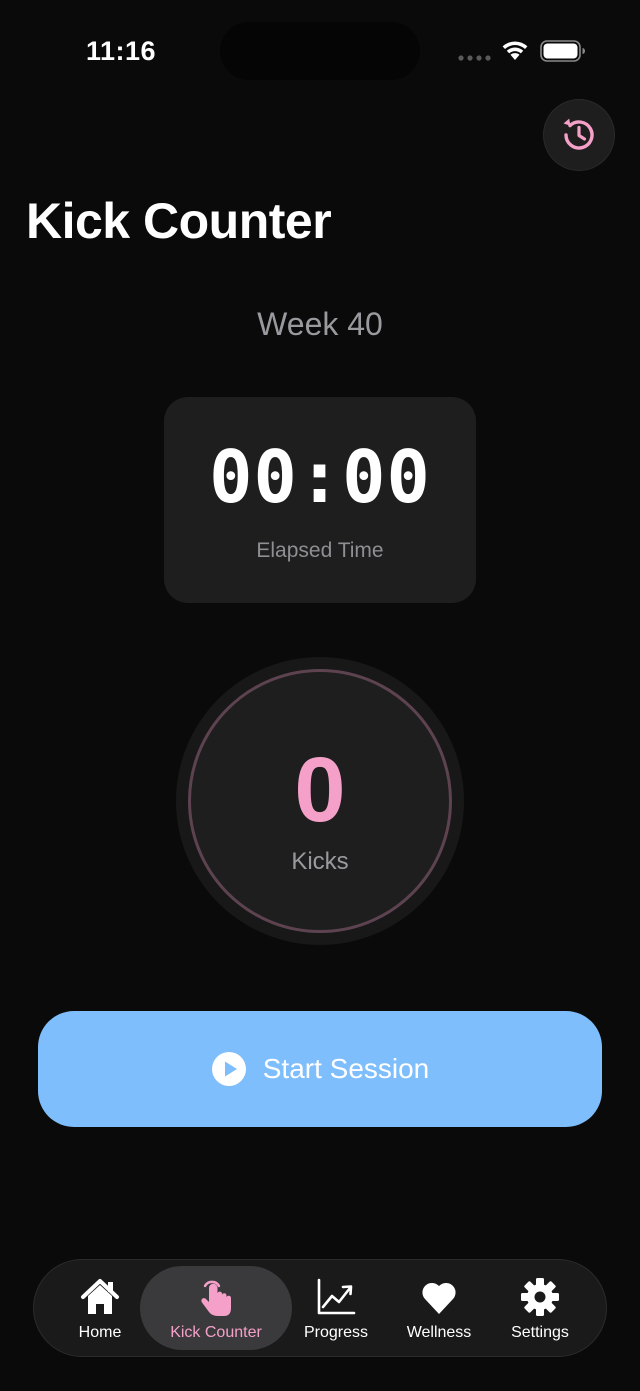  What do you see at coordinates (336, 1332) in the screenshot?
I see `tab-progress-label: Progress` at bounding box center [336, 1332].